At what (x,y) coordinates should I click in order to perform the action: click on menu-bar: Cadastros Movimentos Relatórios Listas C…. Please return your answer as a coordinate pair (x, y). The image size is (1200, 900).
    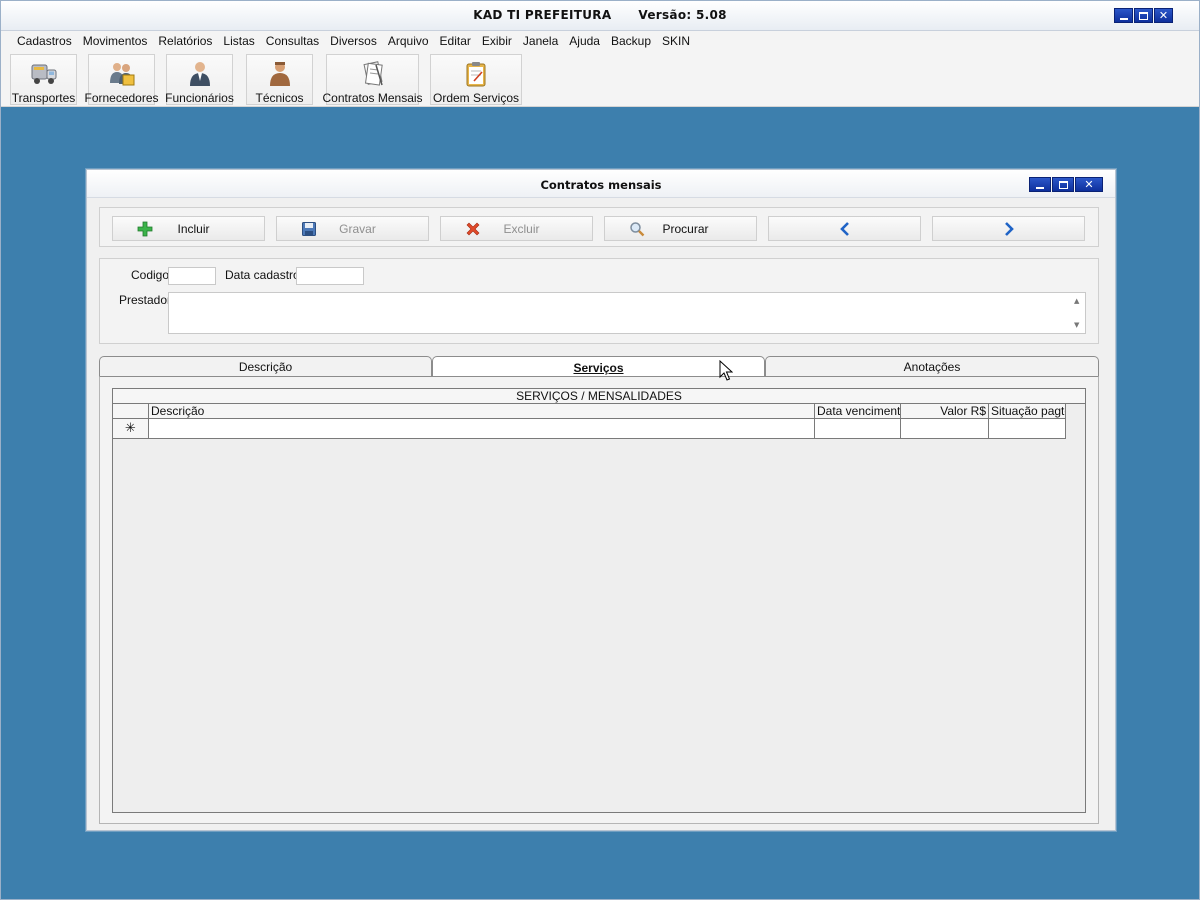
    Looking at the image, I should click on (600, 41).